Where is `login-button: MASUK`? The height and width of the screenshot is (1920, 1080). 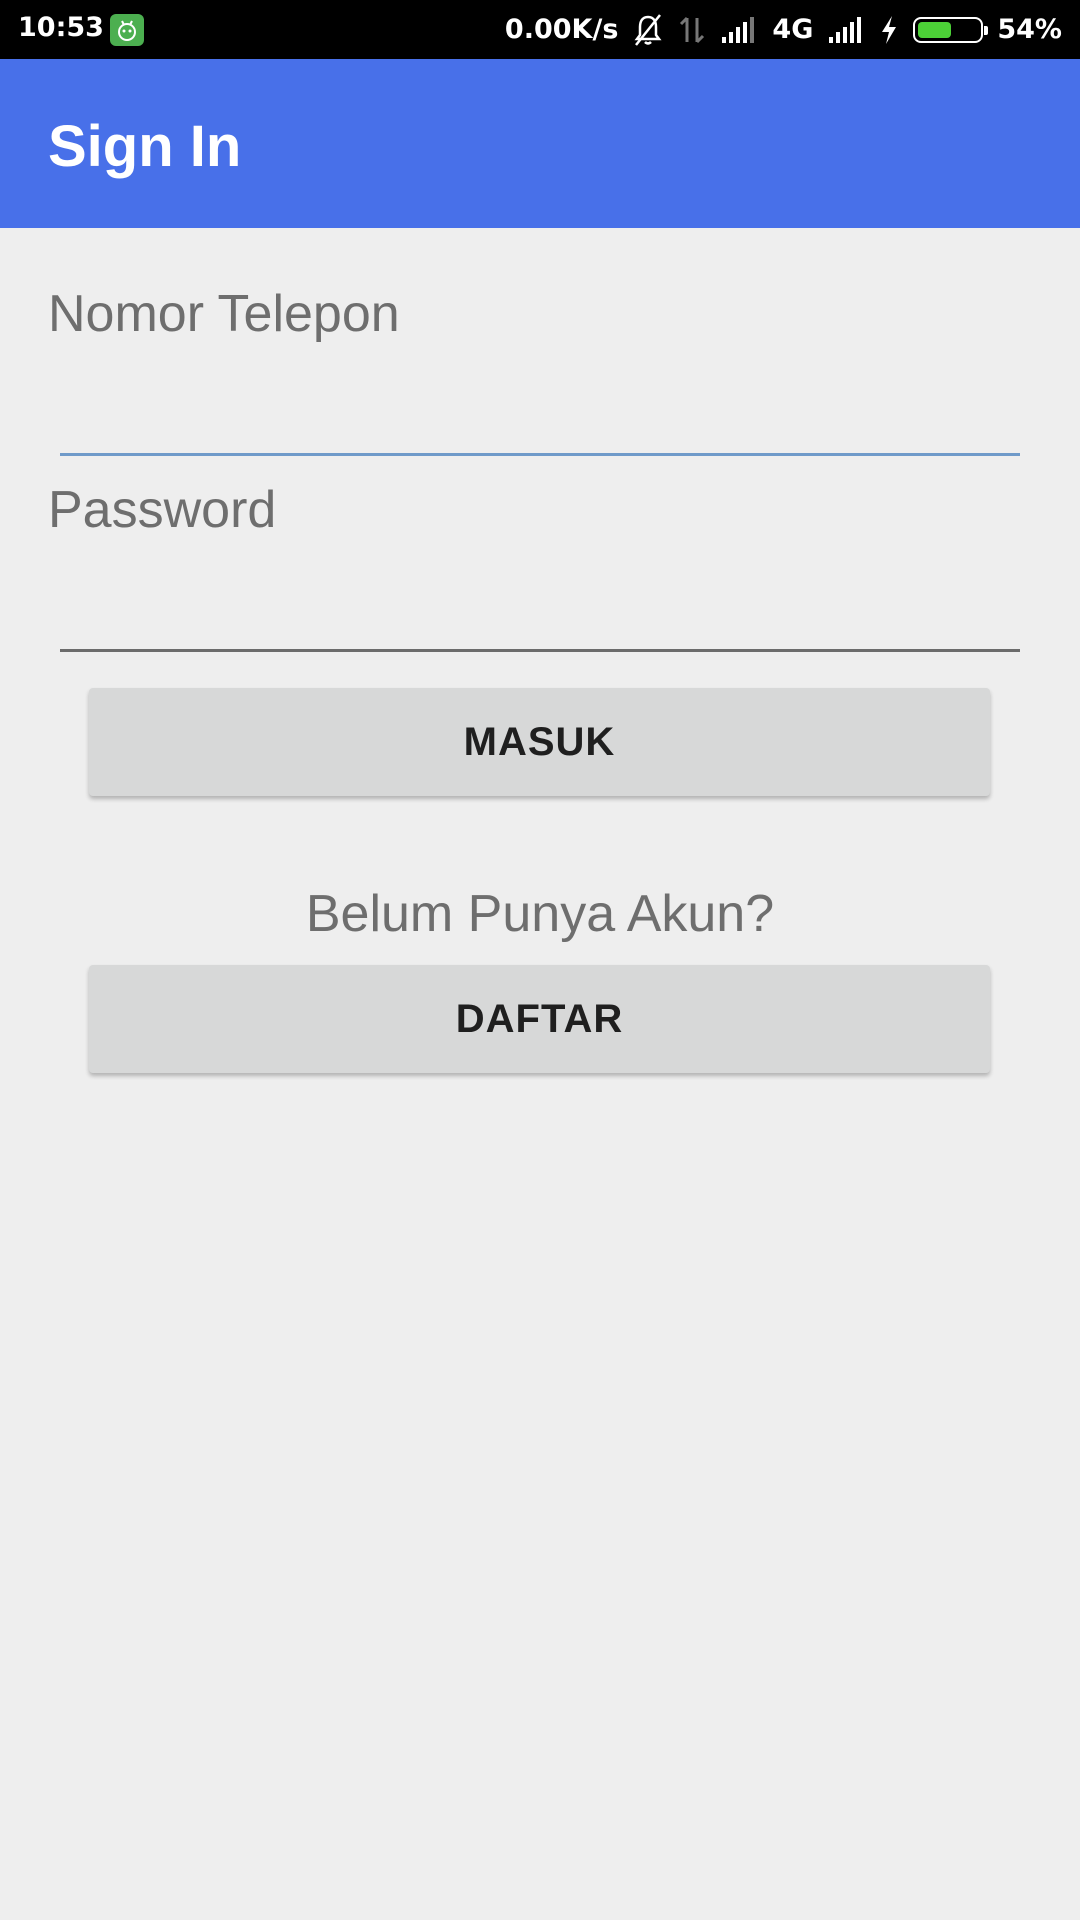 login-button: MASUK is located at coordinates (539, 742).